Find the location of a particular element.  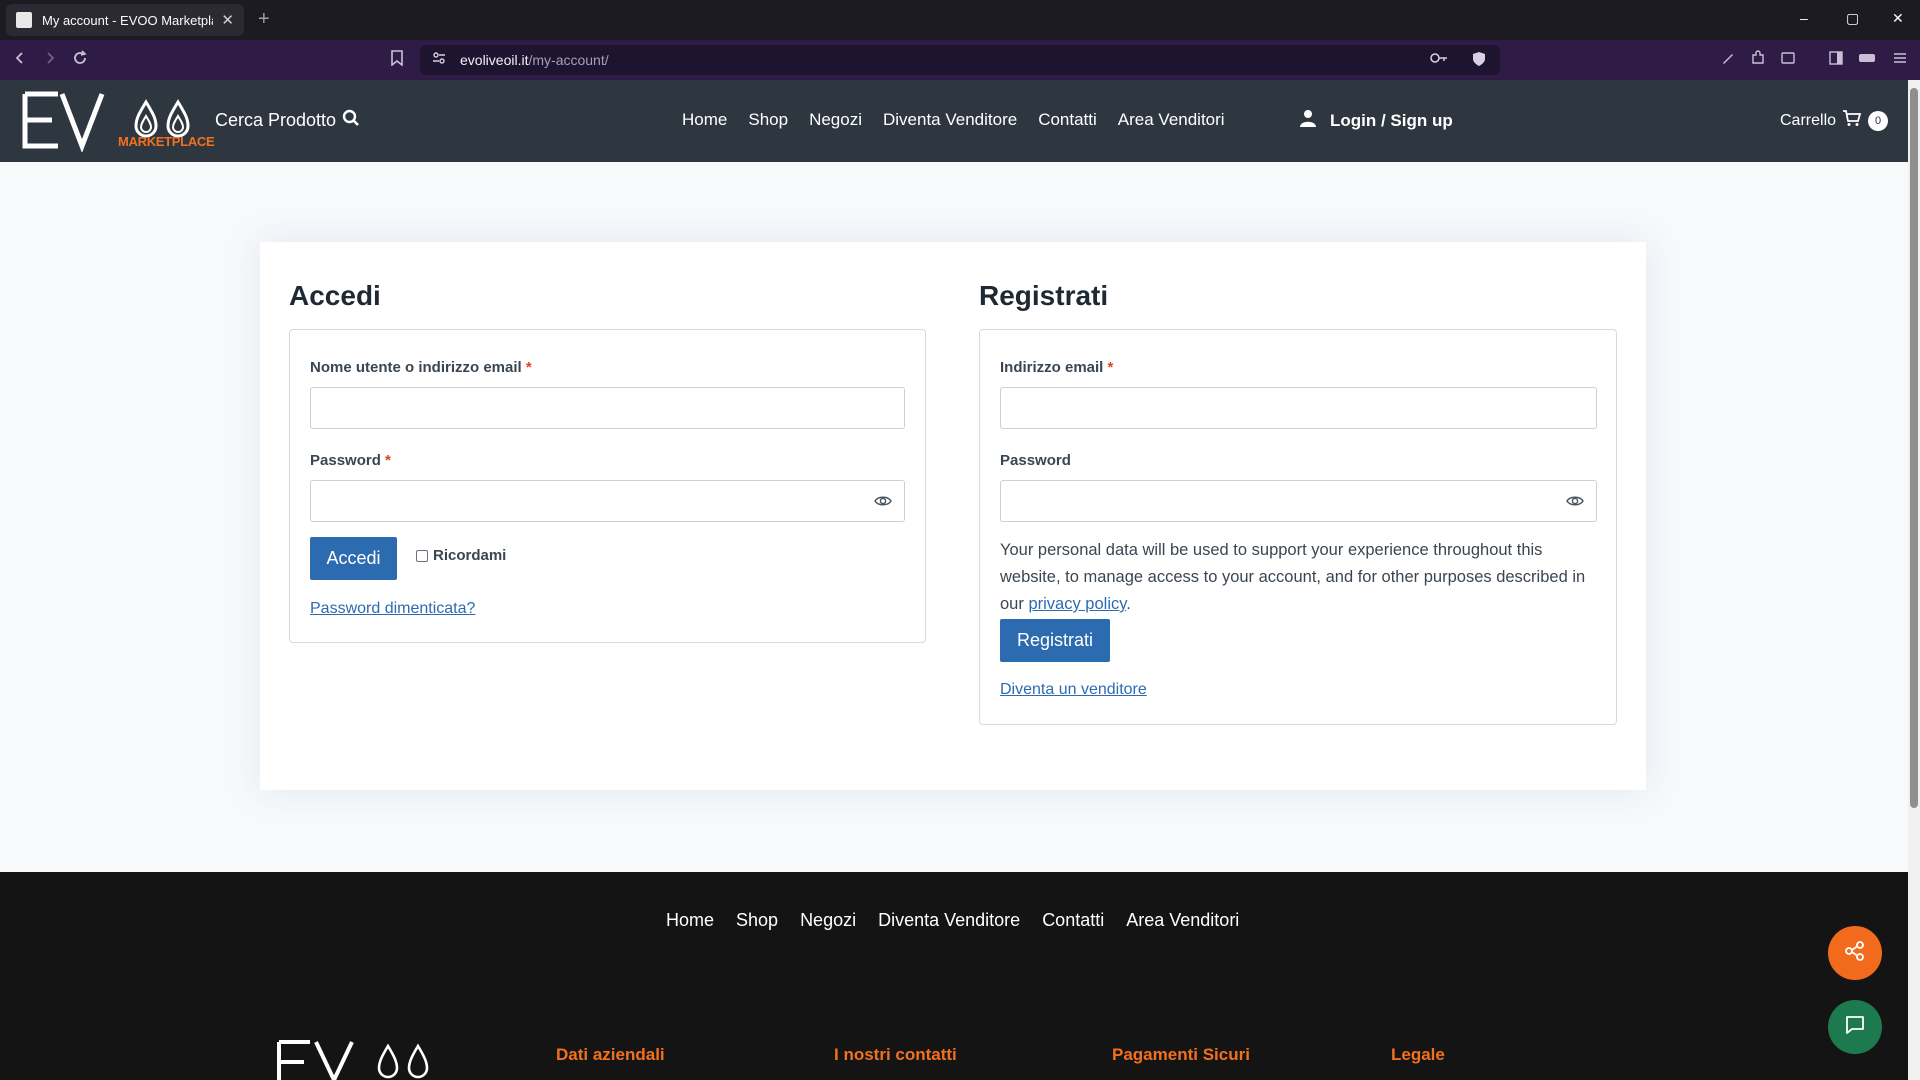

menu-icon is located at coordinates (1900, 61).